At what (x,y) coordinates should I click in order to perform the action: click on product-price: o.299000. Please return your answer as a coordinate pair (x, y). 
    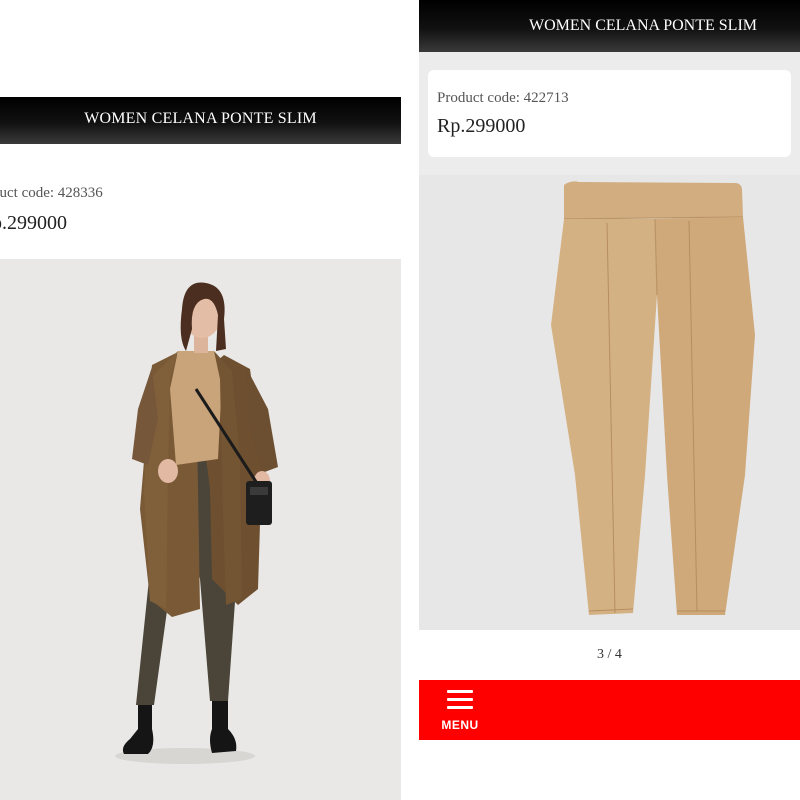
    Looking at the image, I should click on (33, 223).